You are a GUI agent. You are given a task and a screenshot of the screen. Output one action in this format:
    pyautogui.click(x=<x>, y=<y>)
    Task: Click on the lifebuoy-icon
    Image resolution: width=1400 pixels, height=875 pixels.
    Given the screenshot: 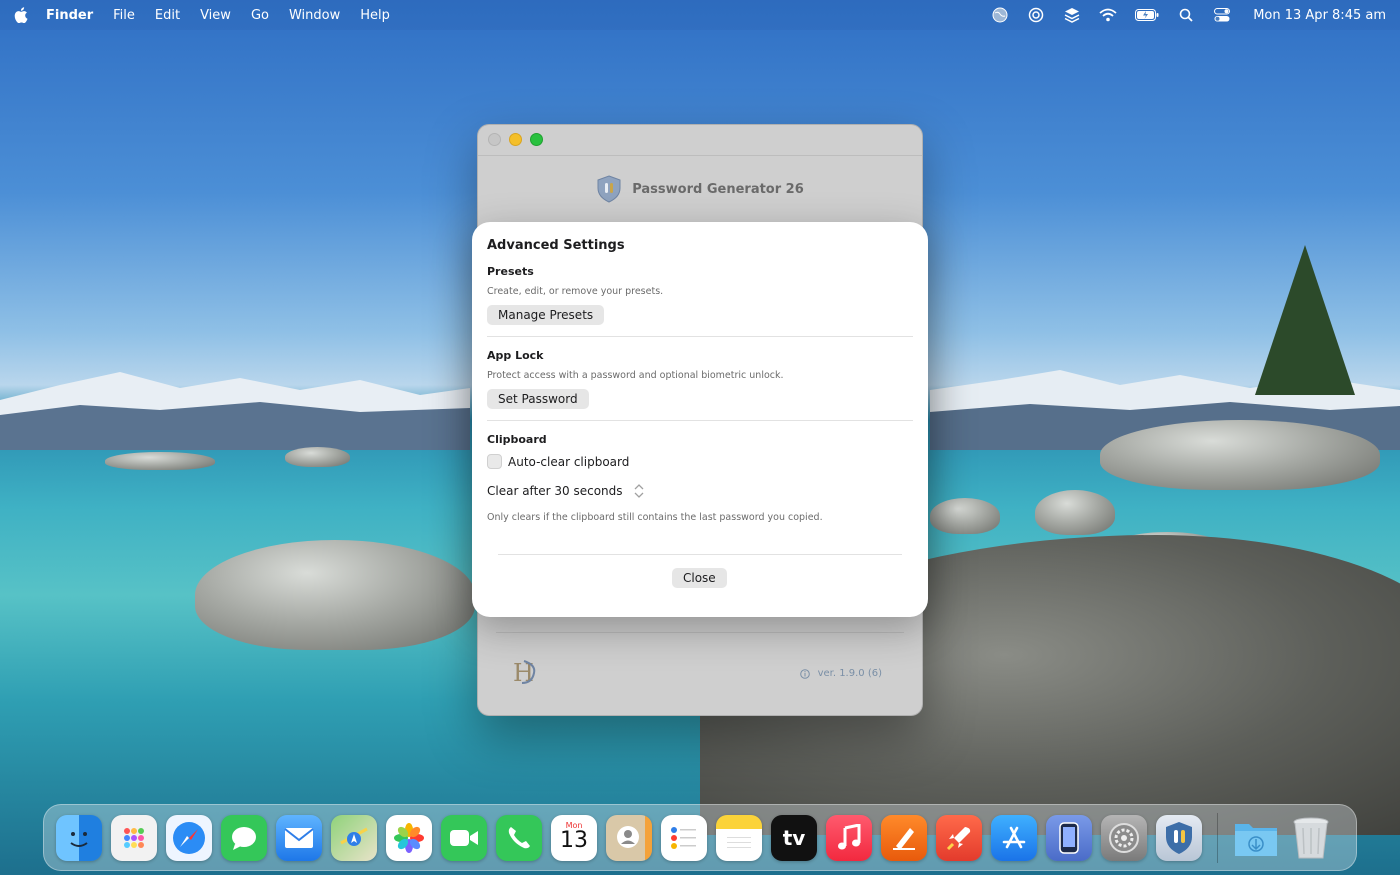 What is the action you would take?
    pyautogui.click(x=1036, y=15)
    